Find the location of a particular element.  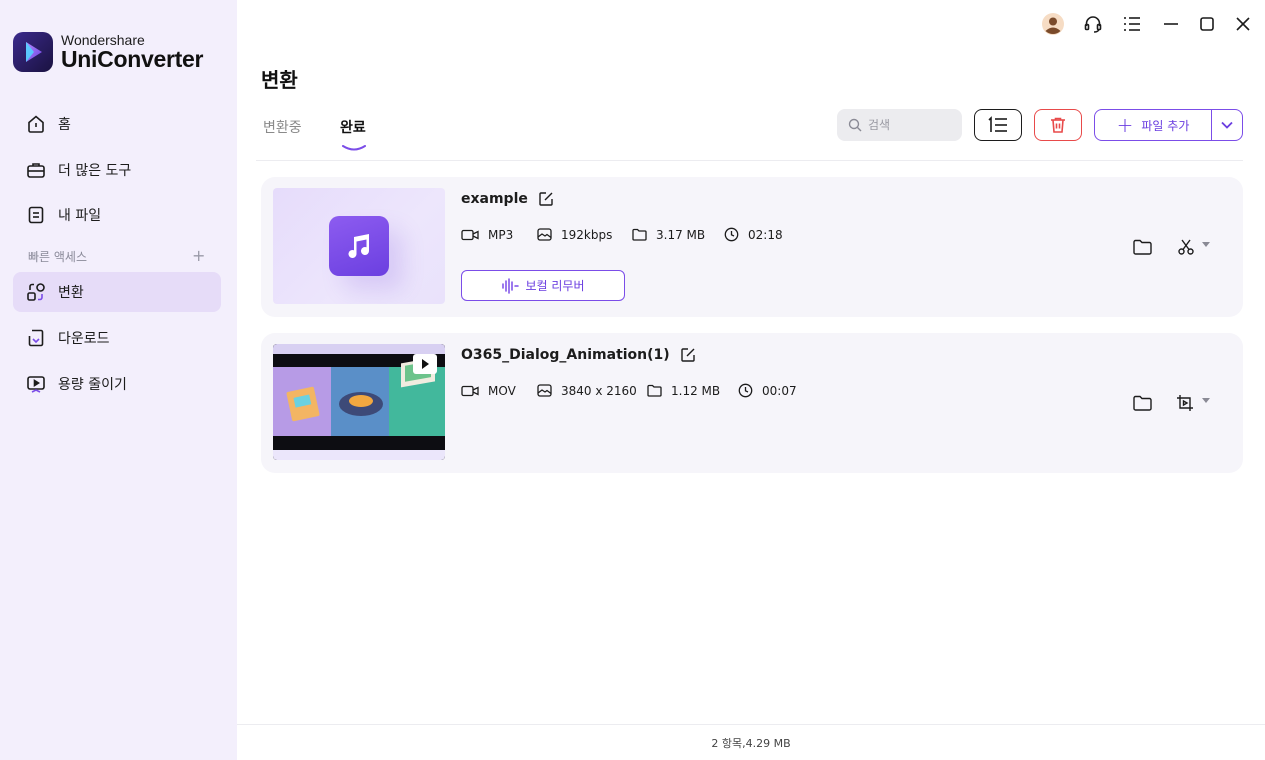

add-file-button: + 파일 추가 is located at coordinates (1153, 125).